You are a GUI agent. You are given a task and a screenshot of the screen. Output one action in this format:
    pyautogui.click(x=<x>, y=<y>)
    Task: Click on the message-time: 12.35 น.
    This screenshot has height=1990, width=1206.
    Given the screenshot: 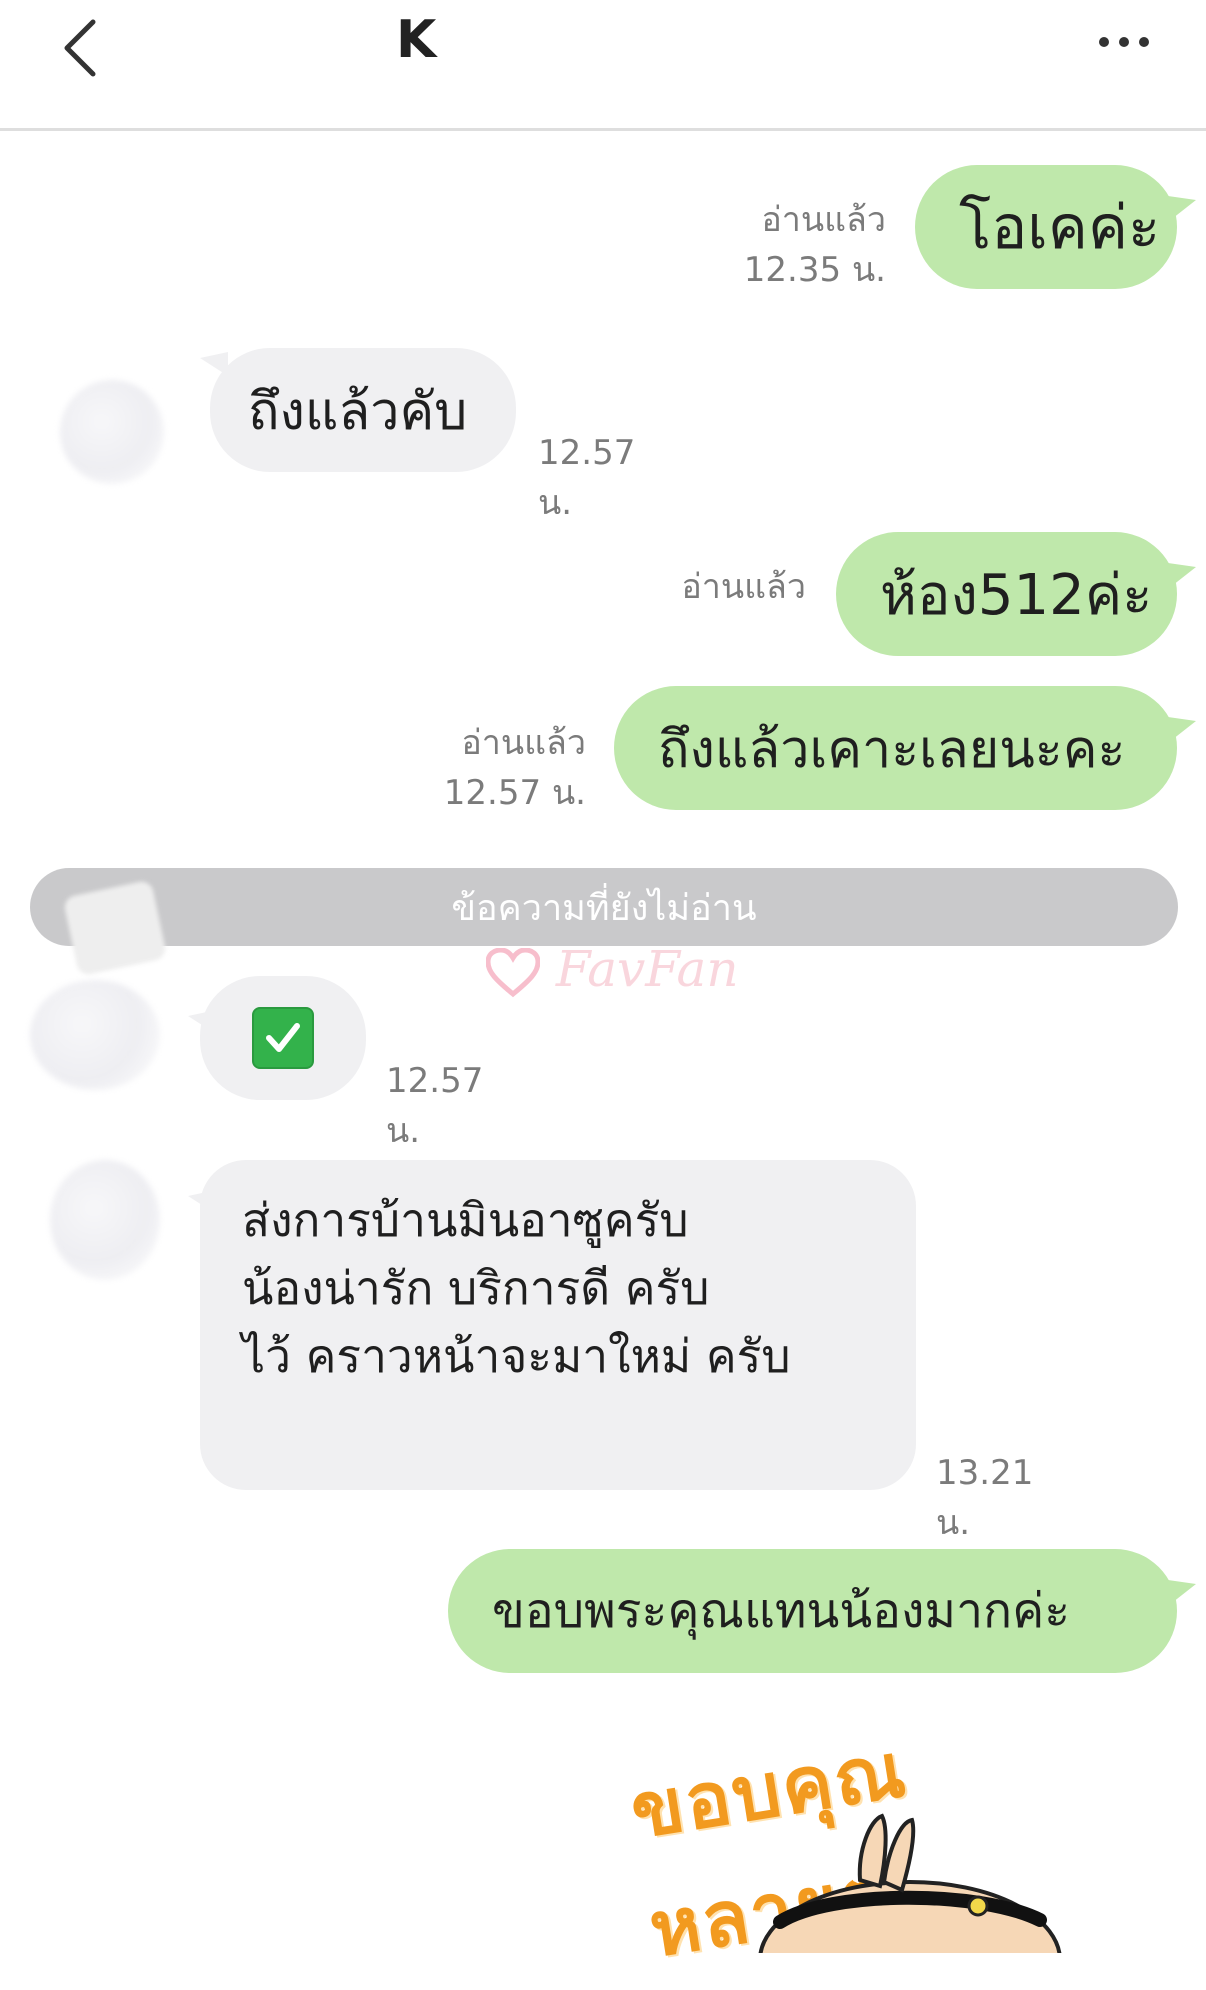 What is the action you would take?
    pyautogui.click(x=814, y=270)
    